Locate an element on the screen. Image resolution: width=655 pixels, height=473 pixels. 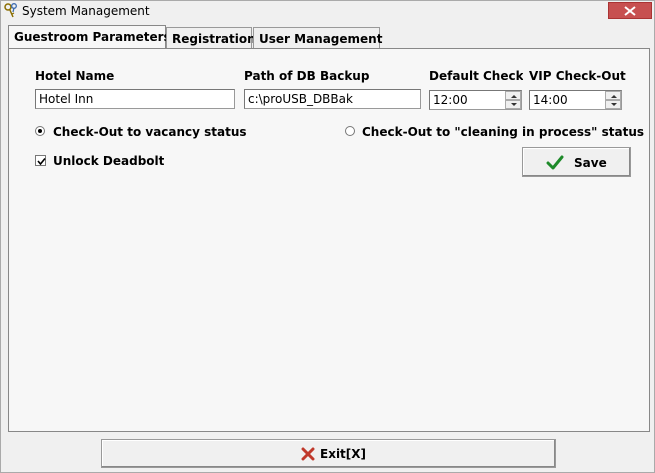
default-checkout-down-button is located at coordinates (513, 104).